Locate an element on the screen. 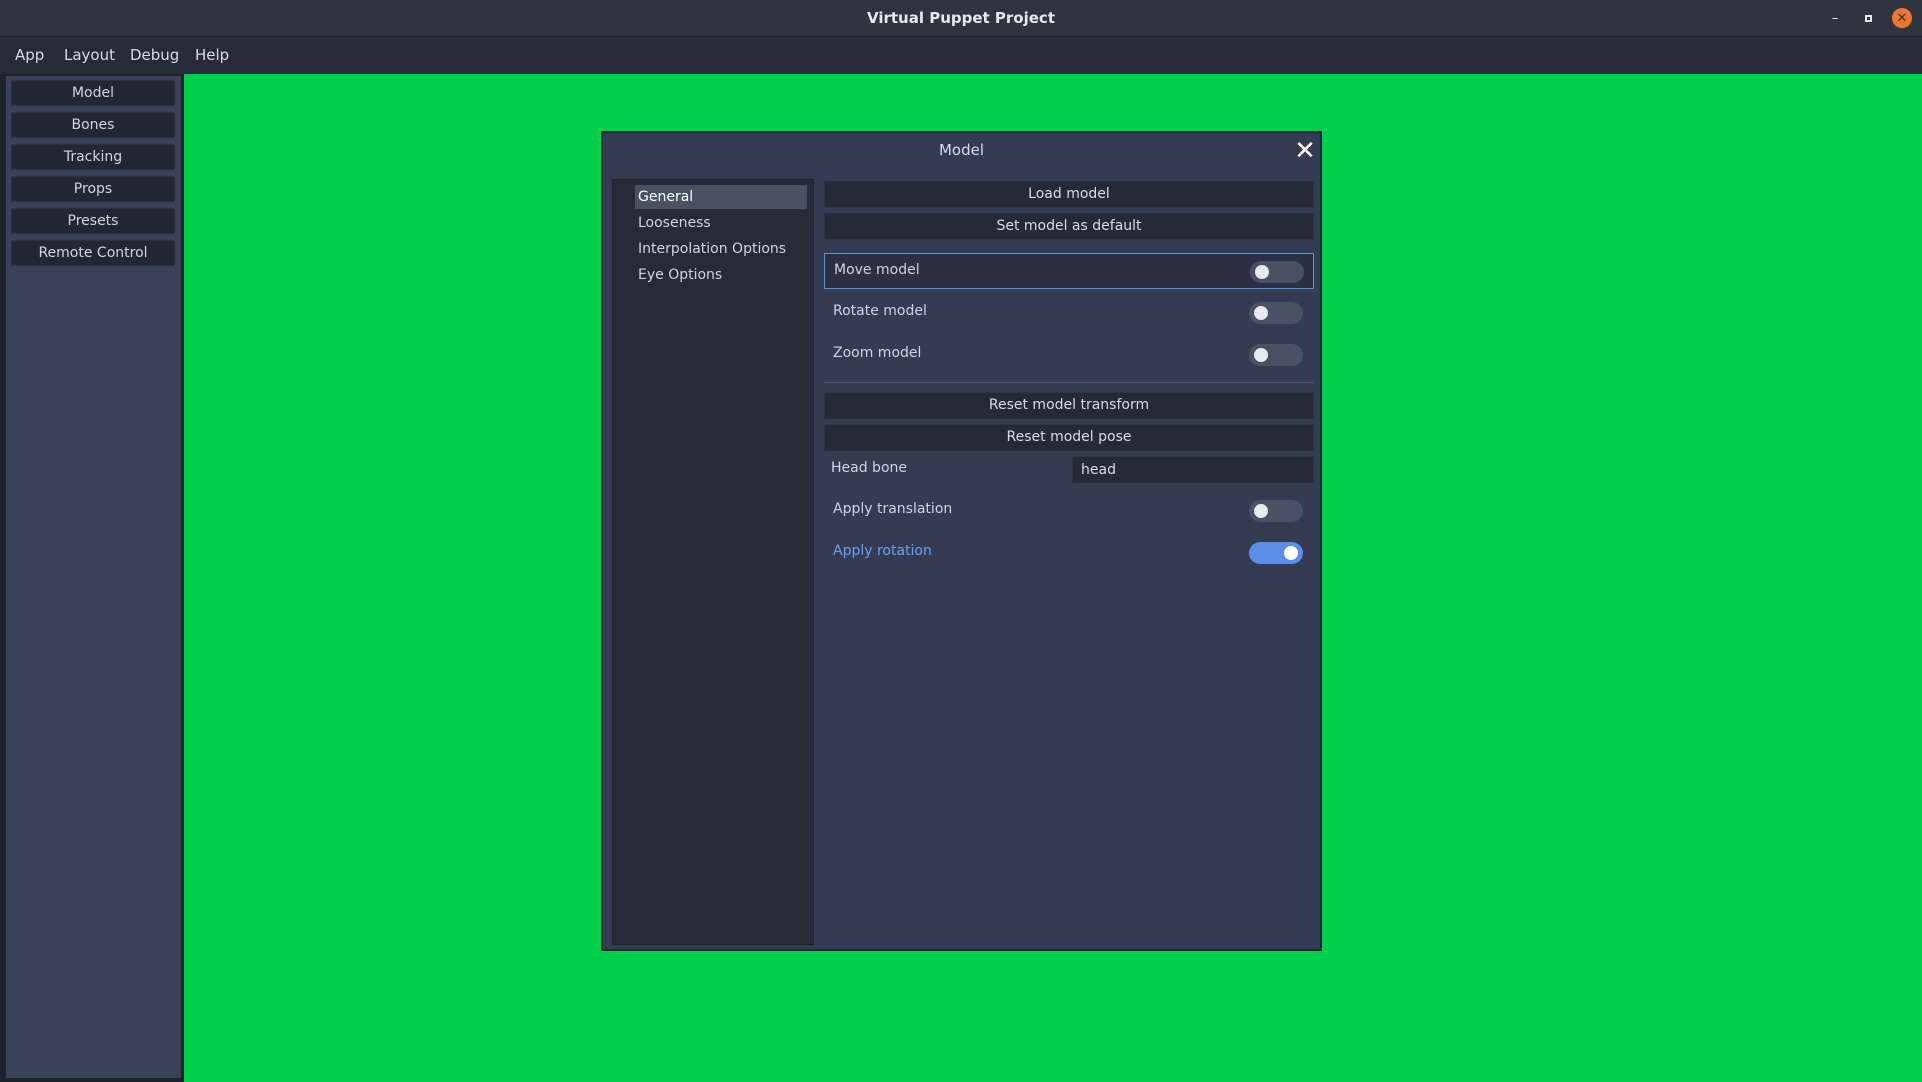  rotate-model-toggle is located at coordinates (1276, 313).